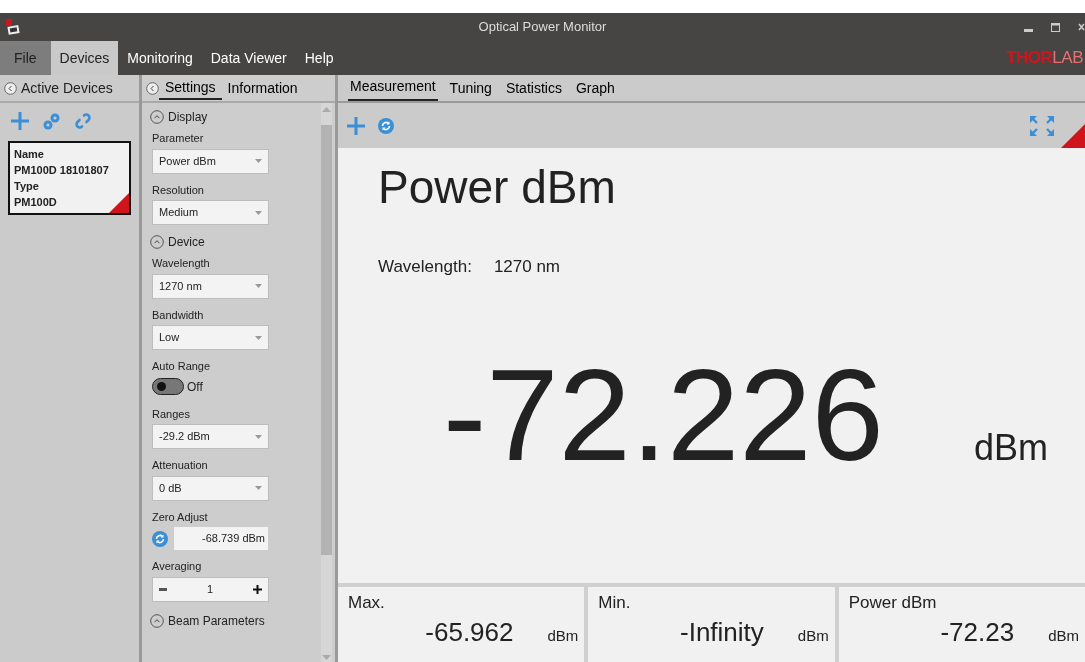  I want to click on scroll-up-icon, so click(326, 109).